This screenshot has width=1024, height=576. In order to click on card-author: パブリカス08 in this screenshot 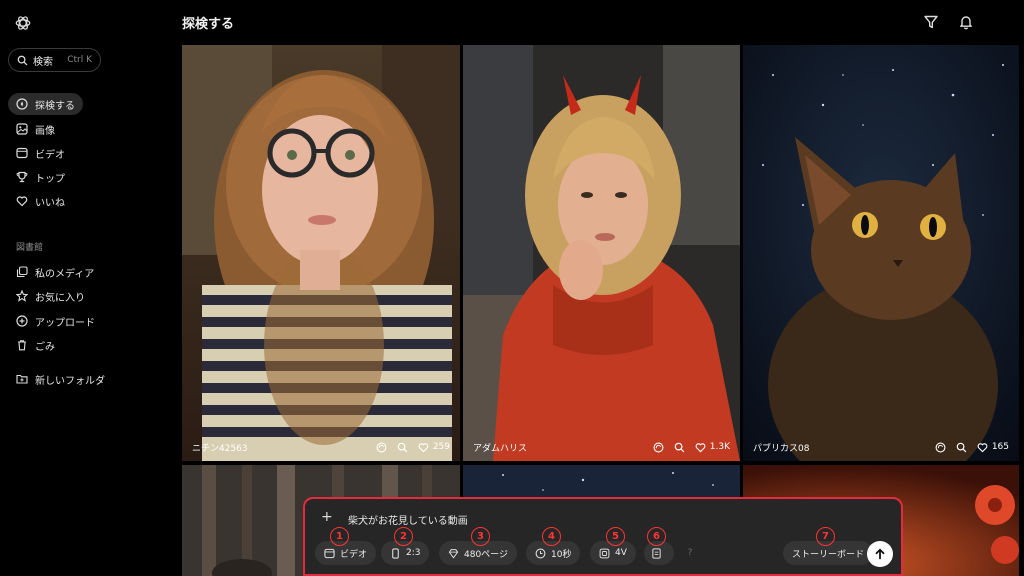, I will do `click(844, 447)`.